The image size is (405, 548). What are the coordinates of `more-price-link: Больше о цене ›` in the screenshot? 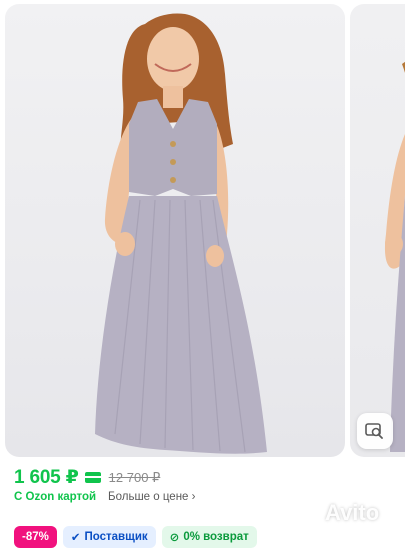 It's located at (151, 497).